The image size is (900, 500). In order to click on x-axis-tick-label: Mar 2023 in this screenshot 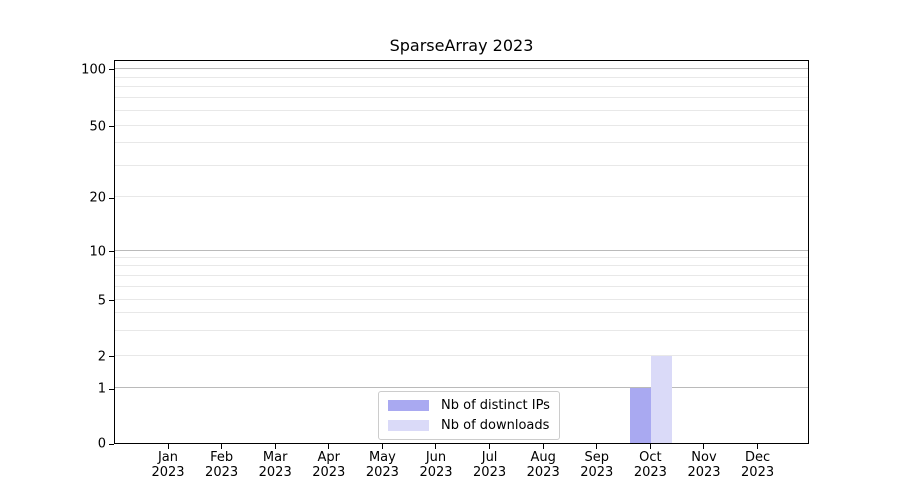, I will do `click(275, 465)`.